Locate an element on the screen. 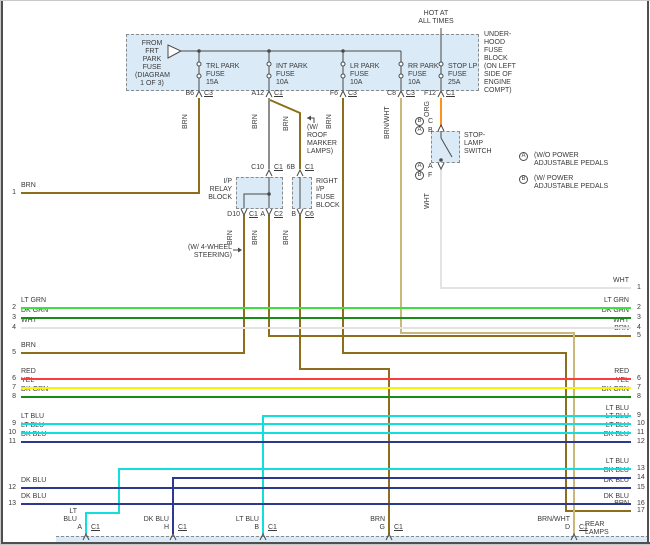 The height and width of the screenshot is (545, 650). wire-wire-roof-marker-branch is located at coordinates (285, 134).